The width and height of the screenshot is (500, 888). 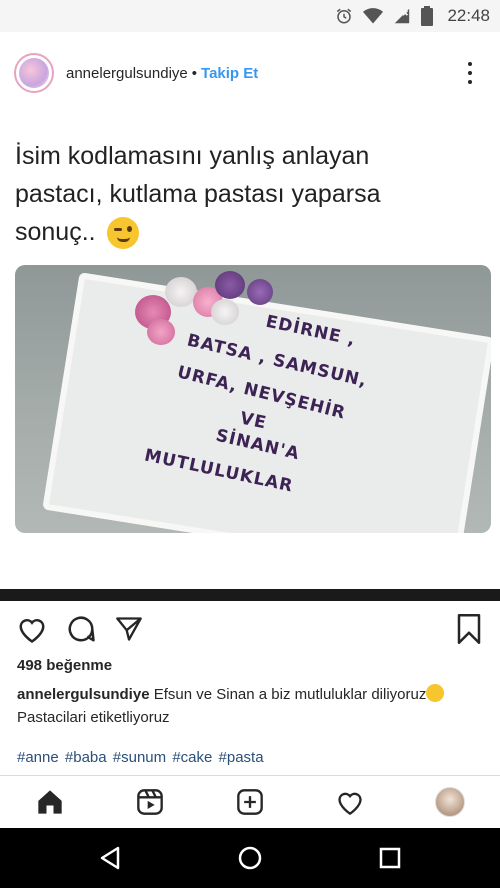 I want to click on share-send-icon, so click(x=129, y=629).